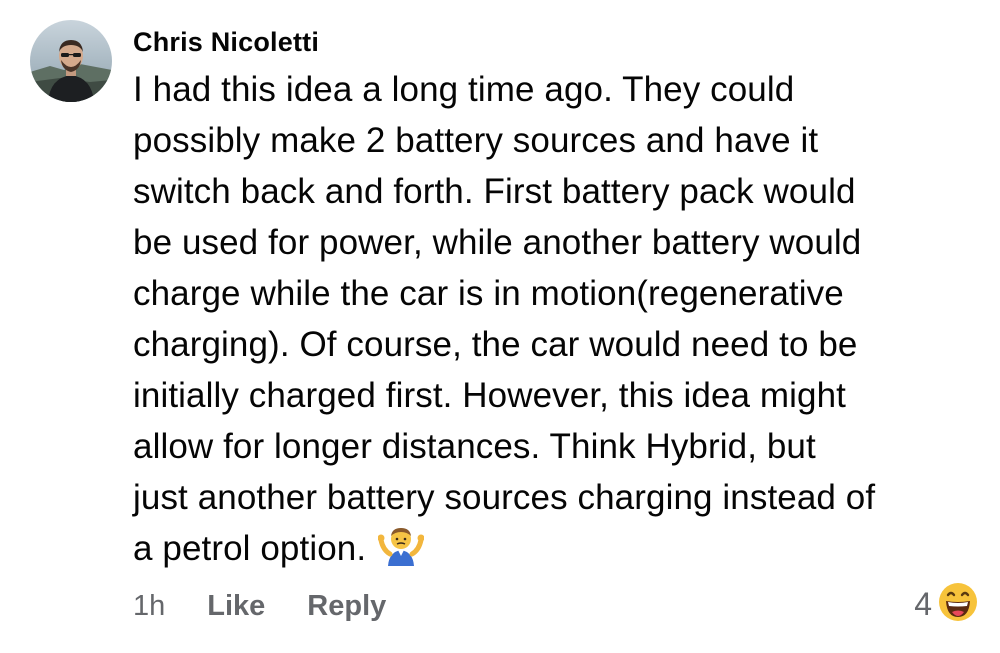  Describe the element at coordinates (280, 606) in the screenshot. I see `comment-actions: 1h Like Reply` at that location.